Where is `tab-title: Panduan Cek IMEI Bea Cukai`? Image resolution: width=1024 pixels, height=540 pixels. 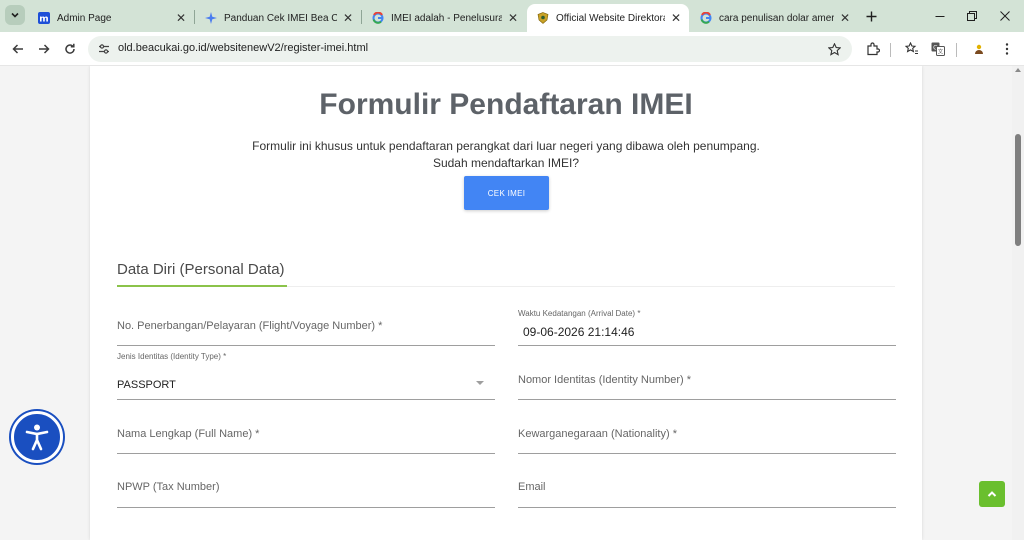
tab-title: Panduan Cek IMEI Bea Cukai is located at coordinates (280, 18).